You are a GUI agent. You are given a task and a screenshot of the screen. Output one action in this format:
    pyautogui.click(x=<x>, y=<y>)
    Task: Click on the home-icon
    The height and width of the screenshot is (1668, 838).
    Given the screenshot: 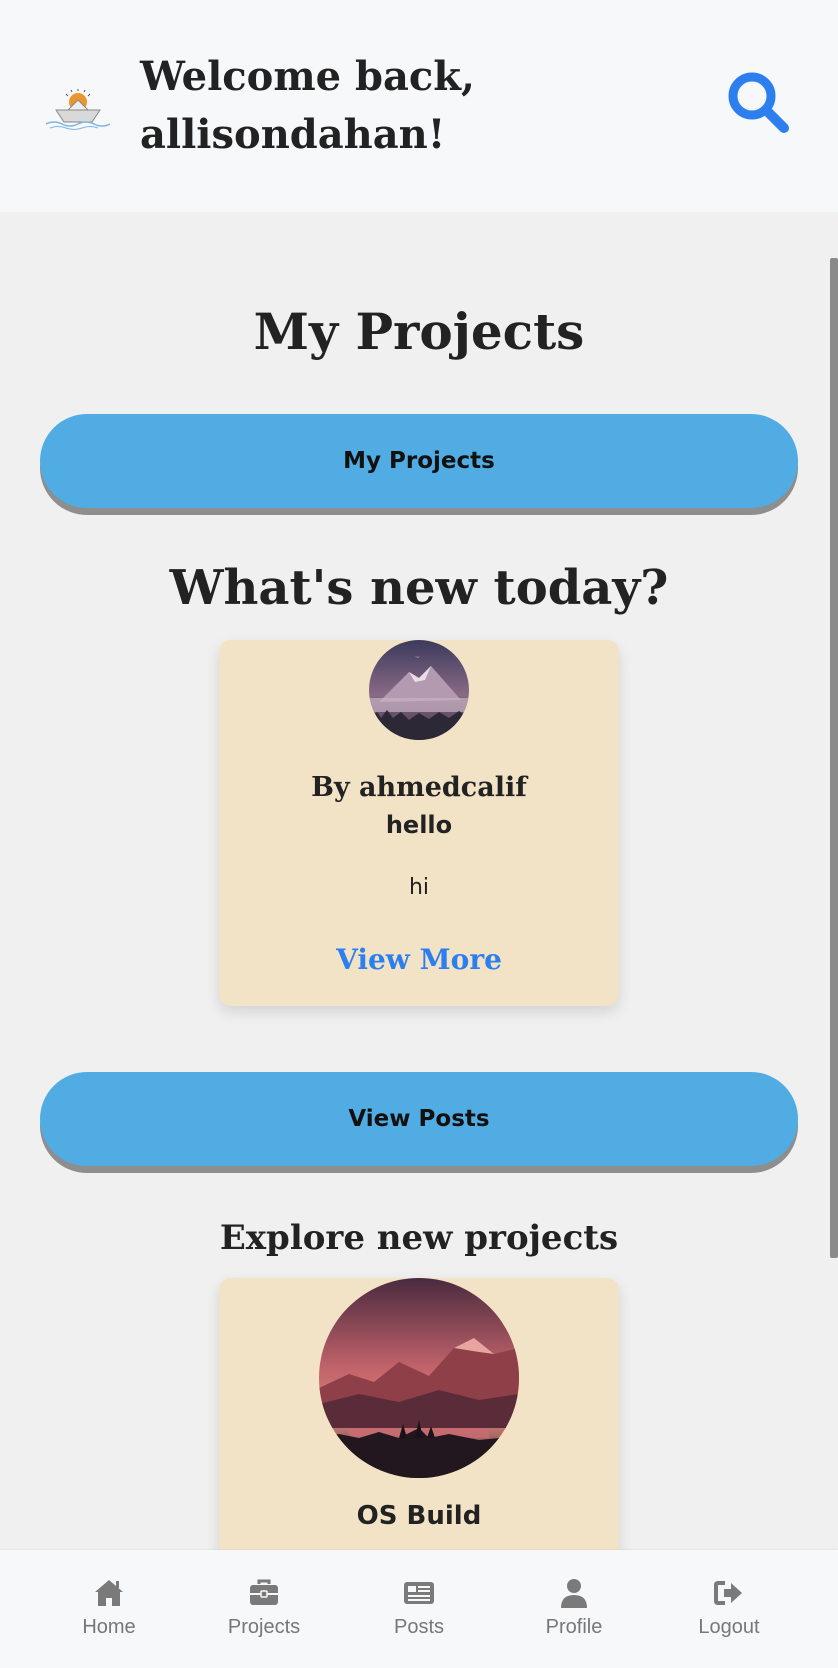 What is the action you would take?
    pyautogui.click(x=109, y=1593)
    